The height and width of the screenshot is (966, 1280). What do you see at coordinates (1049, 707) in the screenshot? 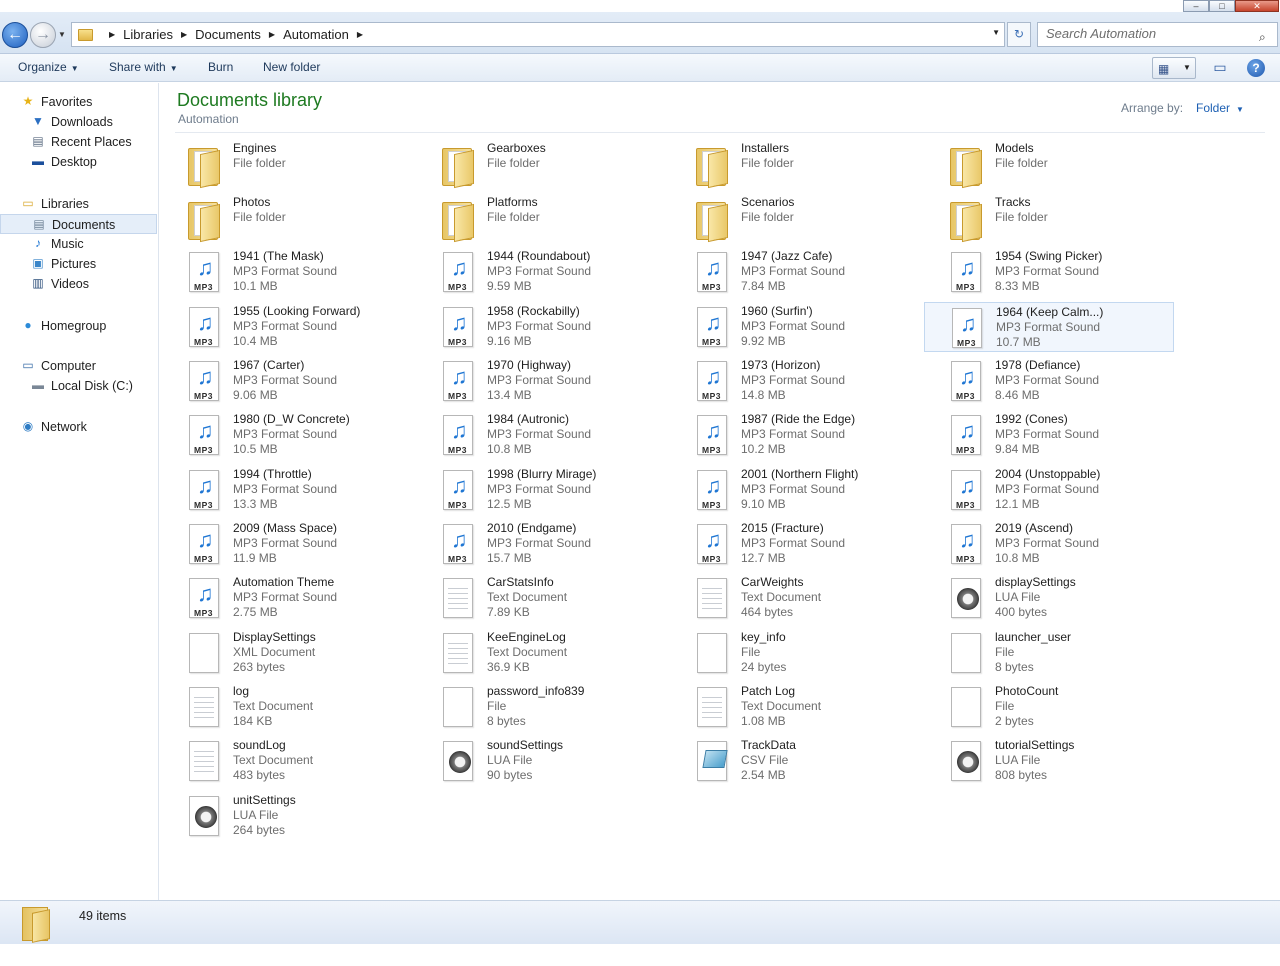
I see `file-tile: PhotoCount File 2 bytes` at bounding box center [1049, 707].